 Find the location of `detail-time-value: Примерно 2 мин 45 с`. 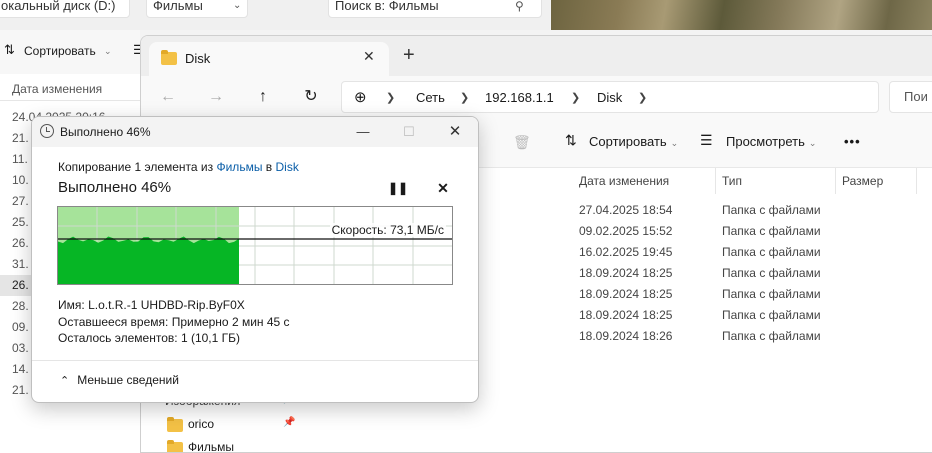

detail-time-value: Примерно 2 мин 45 с is located at coordinates (230, 322).